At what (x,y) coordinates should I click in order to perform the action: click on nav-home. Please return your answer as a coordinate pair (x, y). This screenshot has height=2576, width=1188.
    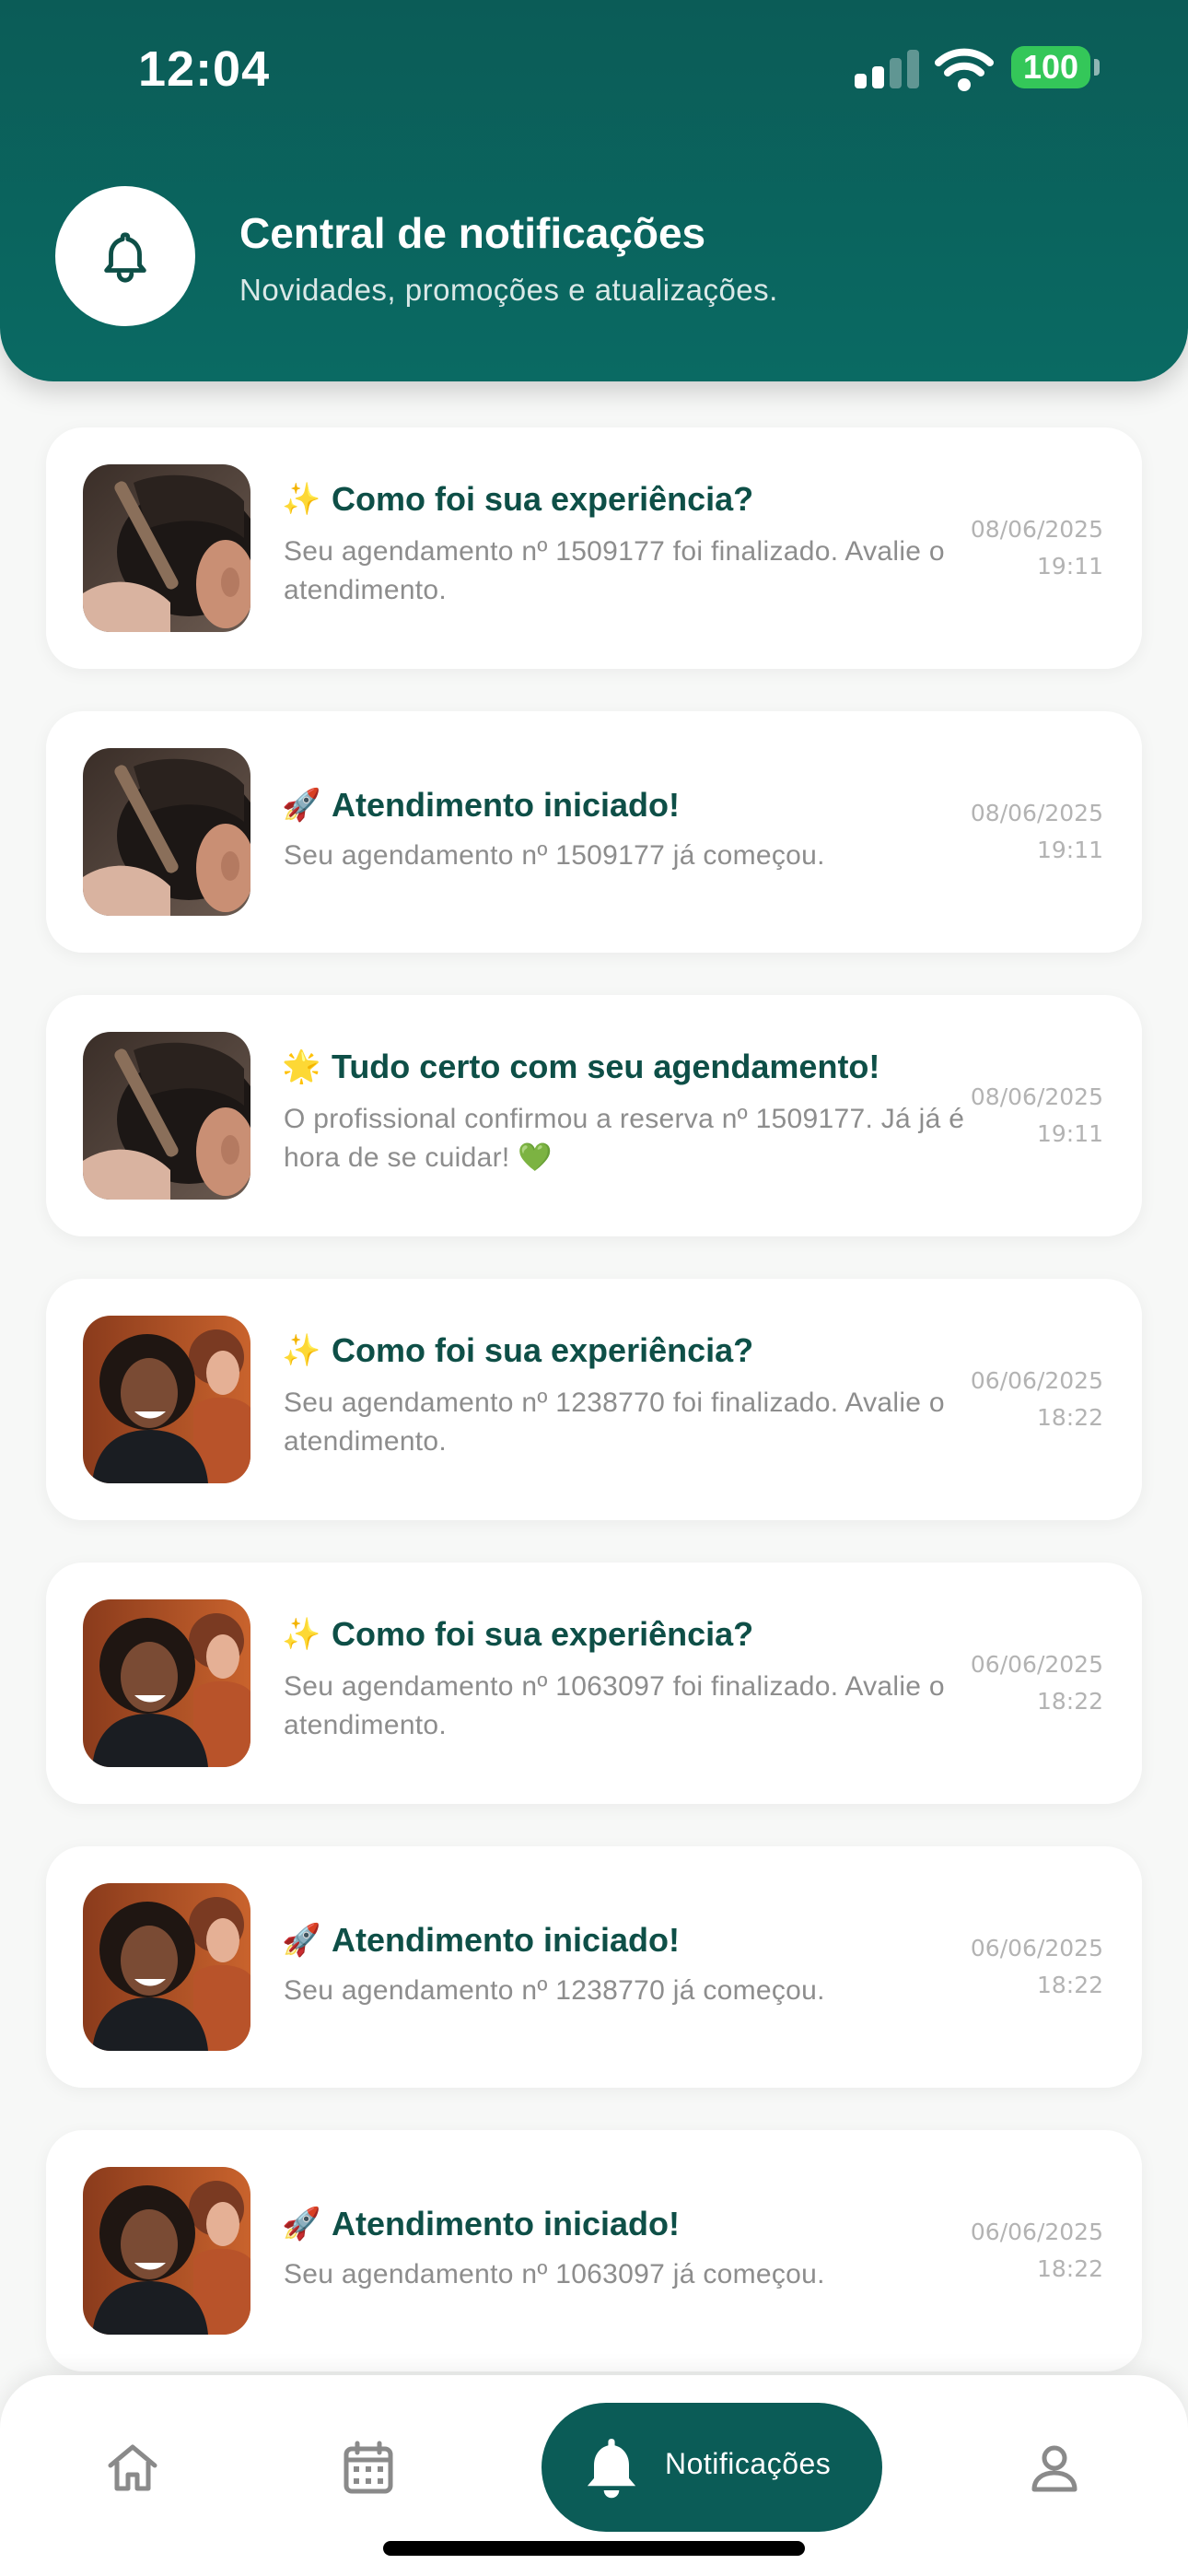
    Looking at the image, I should click on (133, 2467).